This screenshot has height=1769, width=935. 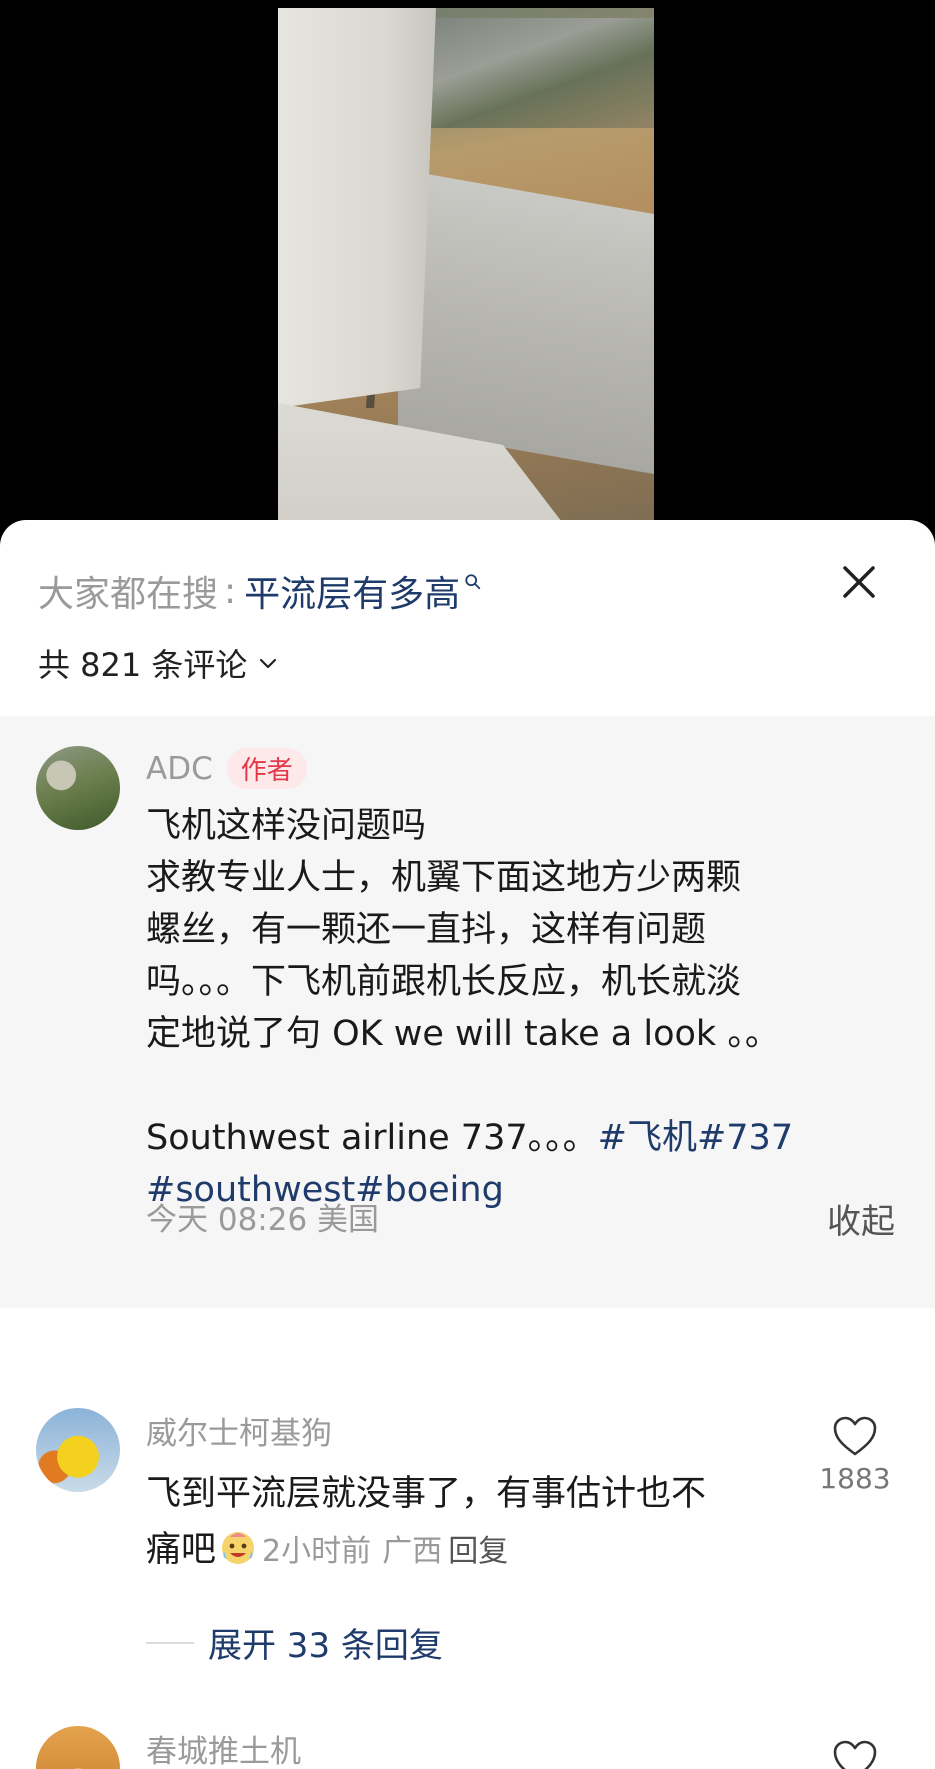 I want to click on comment-line: Southwest airline 737。。。#飞机#737, so click(x=511, y=1138).